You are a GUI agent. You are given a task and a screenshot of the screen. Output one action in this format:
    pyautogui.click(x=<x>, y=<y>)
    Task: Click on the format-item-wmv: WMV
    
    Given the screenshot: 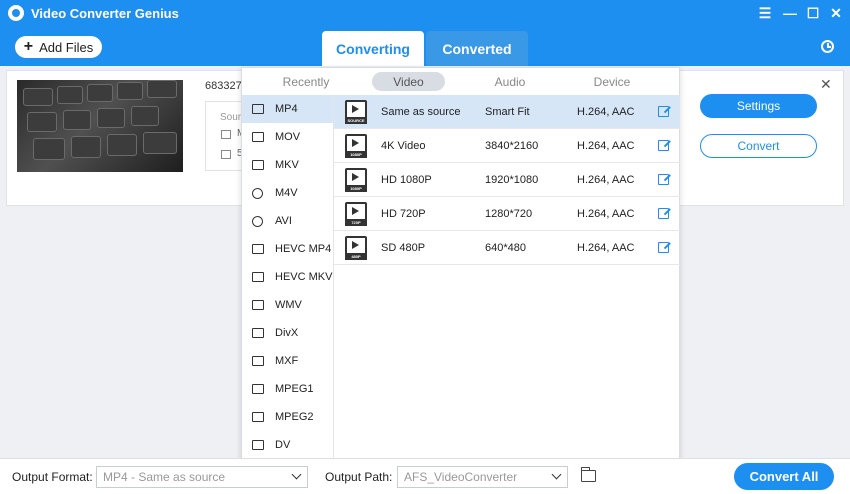 What is the action you would take?
    pyautogui.click(x=287, y=305)
    